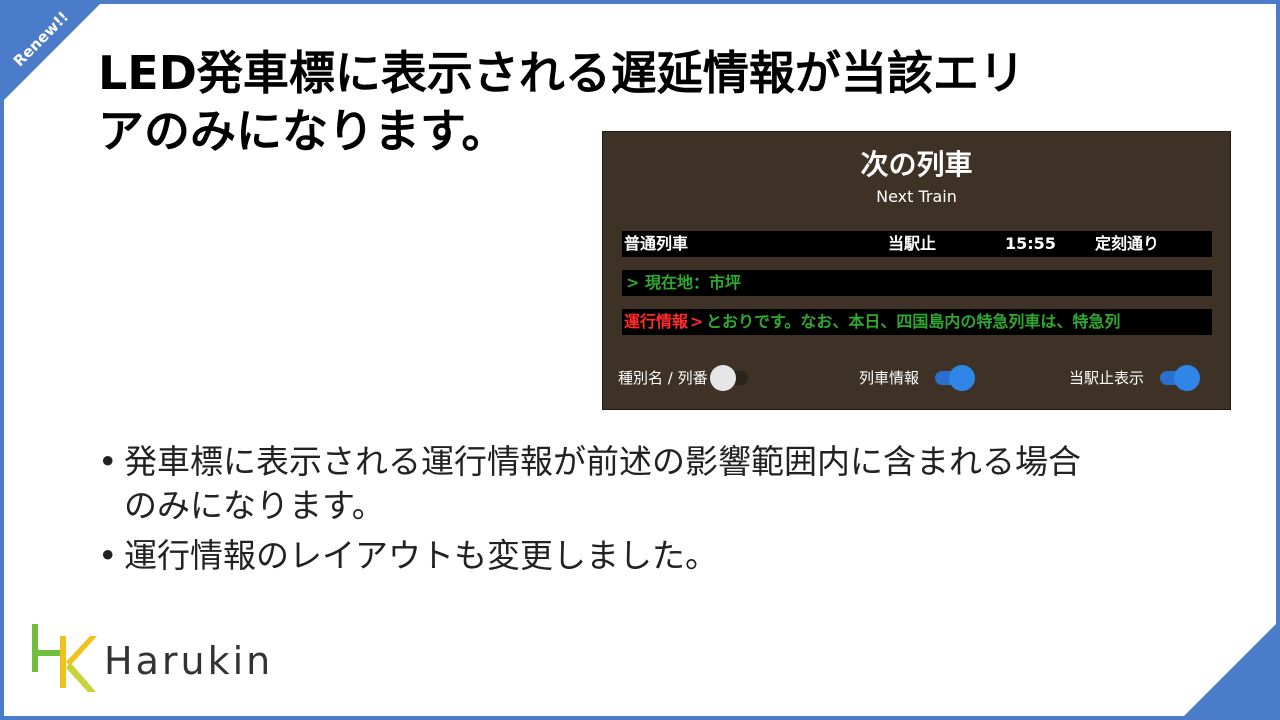  What do you see at coordinates (916, 164) in the screenshot?
I see `board-title: 次の列車` at bounding box center [916, 164].